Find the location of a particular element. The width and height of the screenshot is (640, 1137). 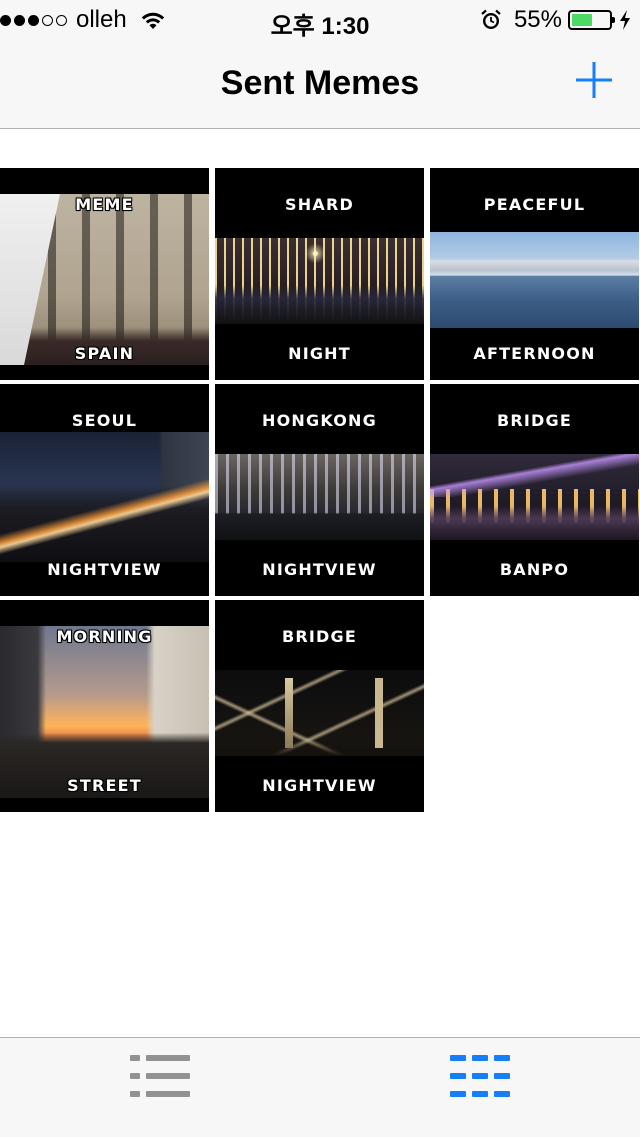

tab-table-view is located at coordinates (160, 1087).